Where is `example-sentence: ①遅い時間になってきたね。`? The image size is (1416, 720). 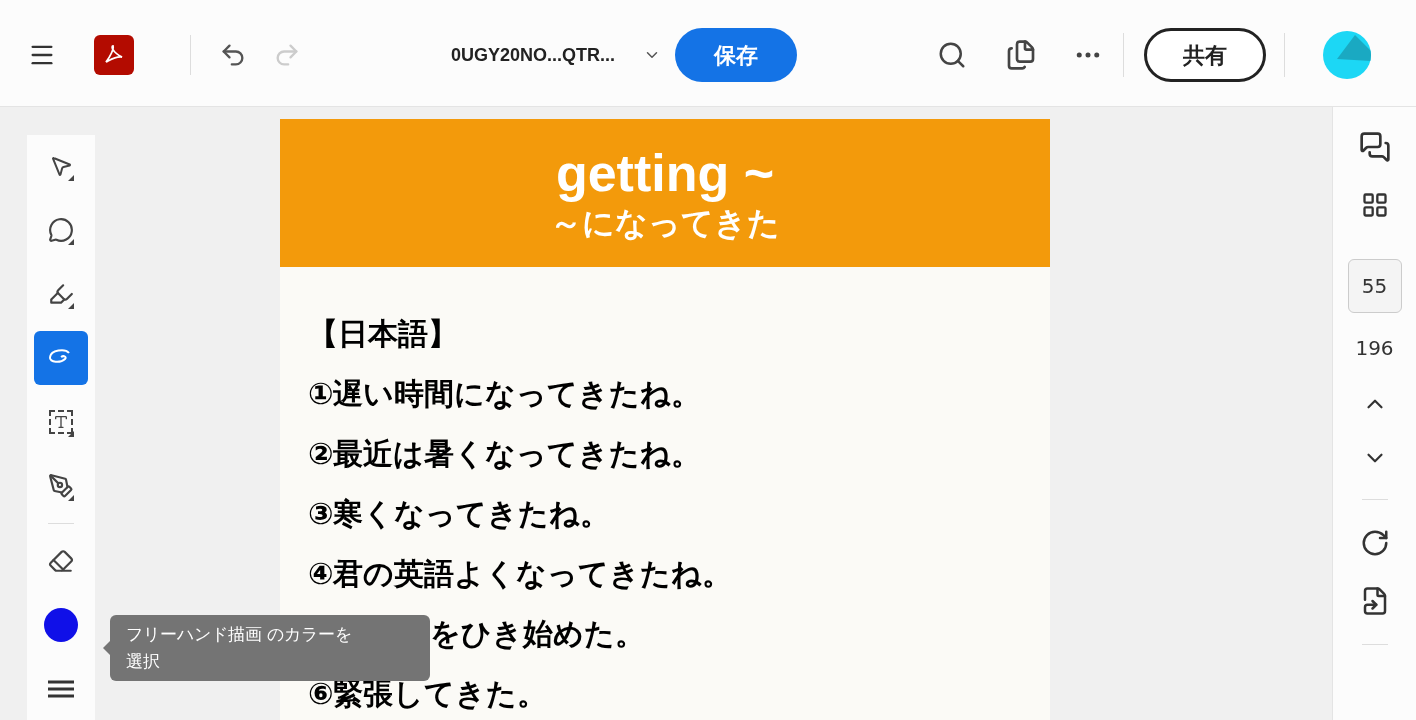
example-sentence: ①遅い時間になってきたね。 is located at coordinates (505, 394).